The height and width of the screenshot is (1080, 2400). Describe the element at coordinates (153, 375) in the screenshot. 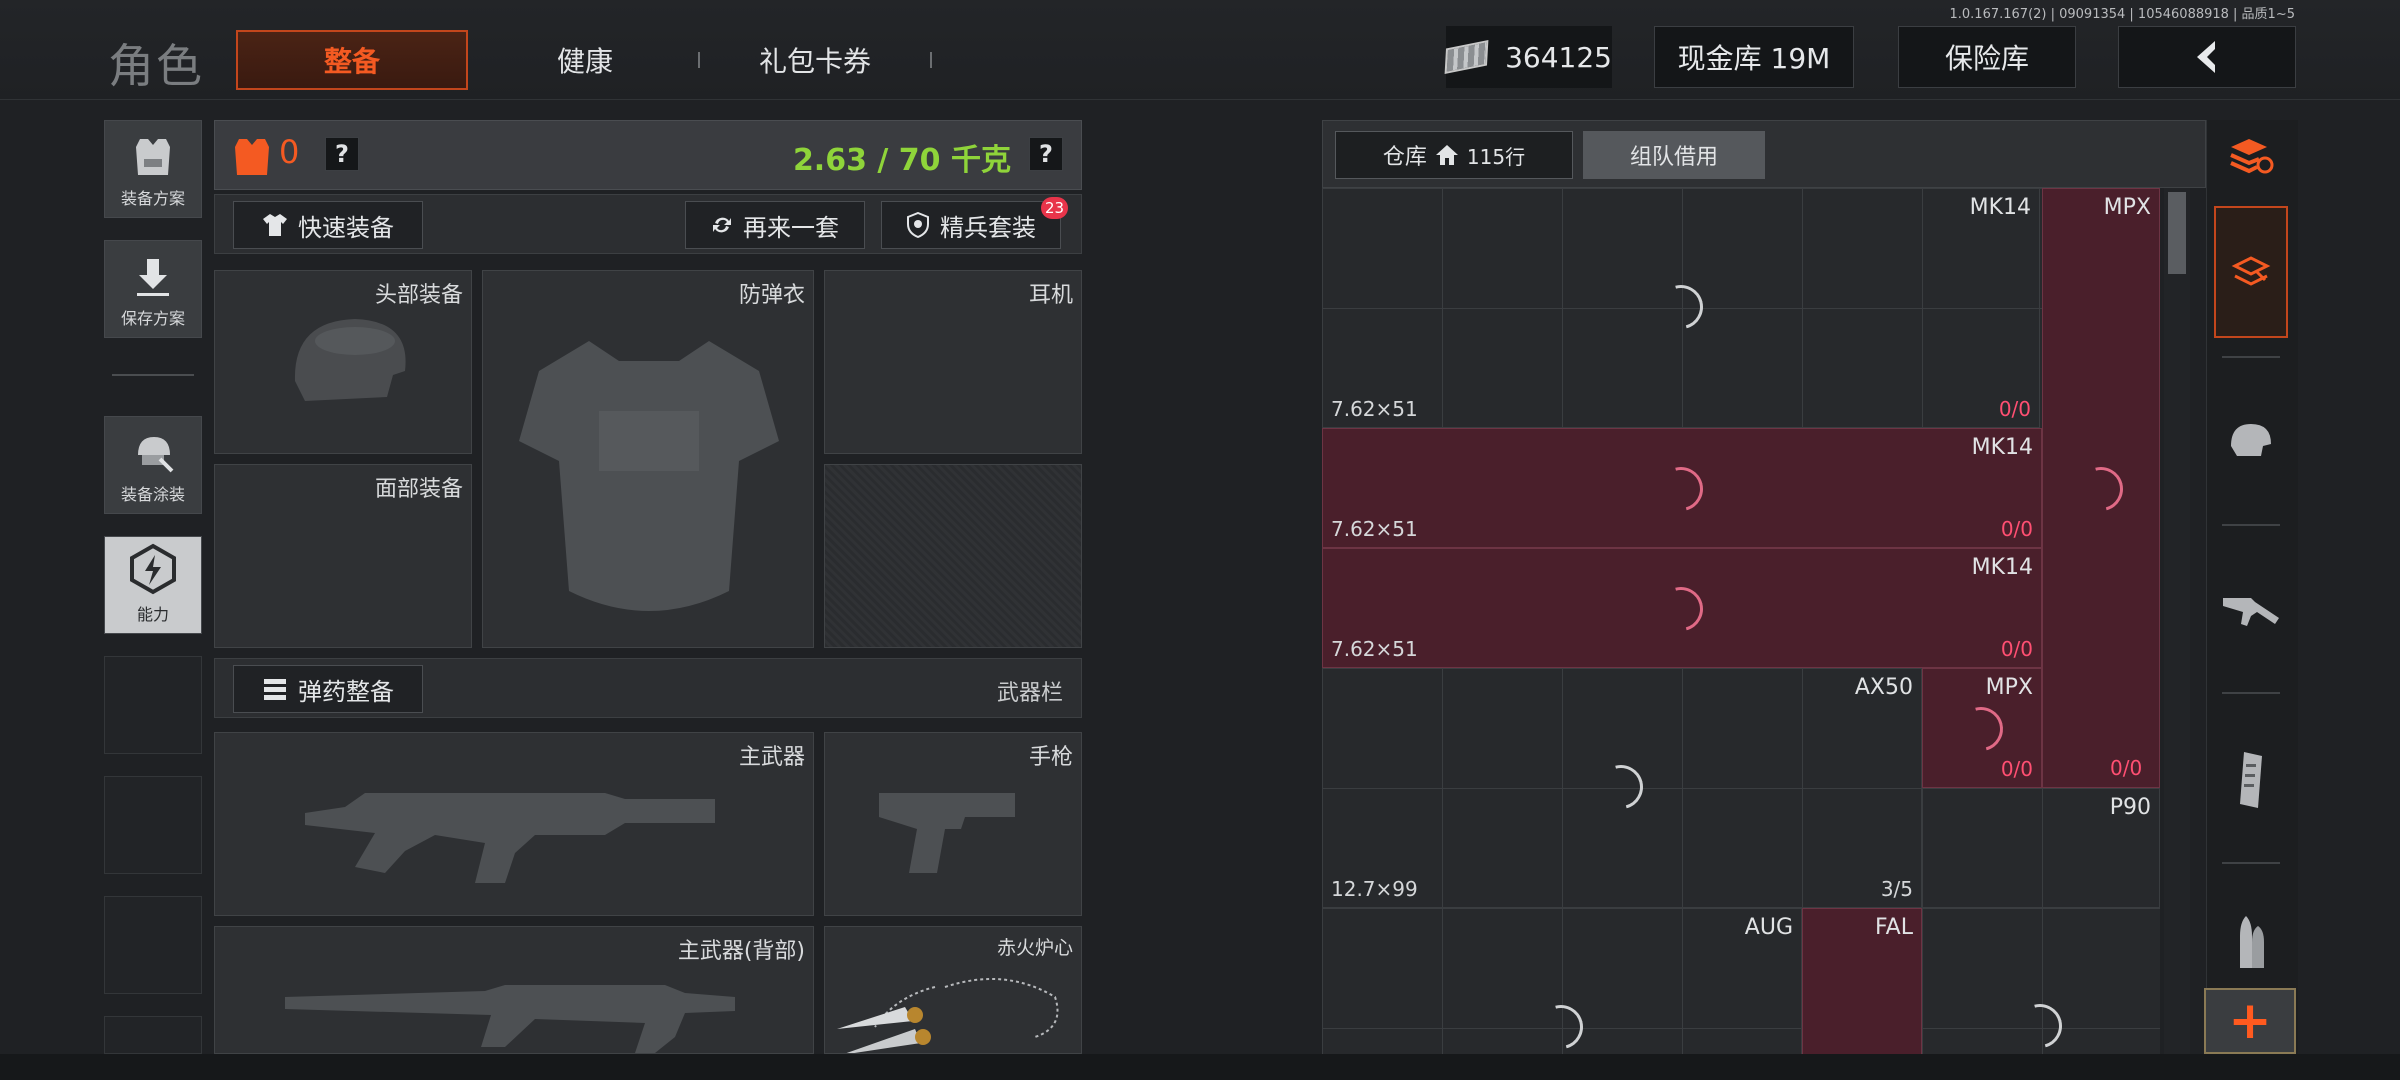

I see `nav-divider` at that location.